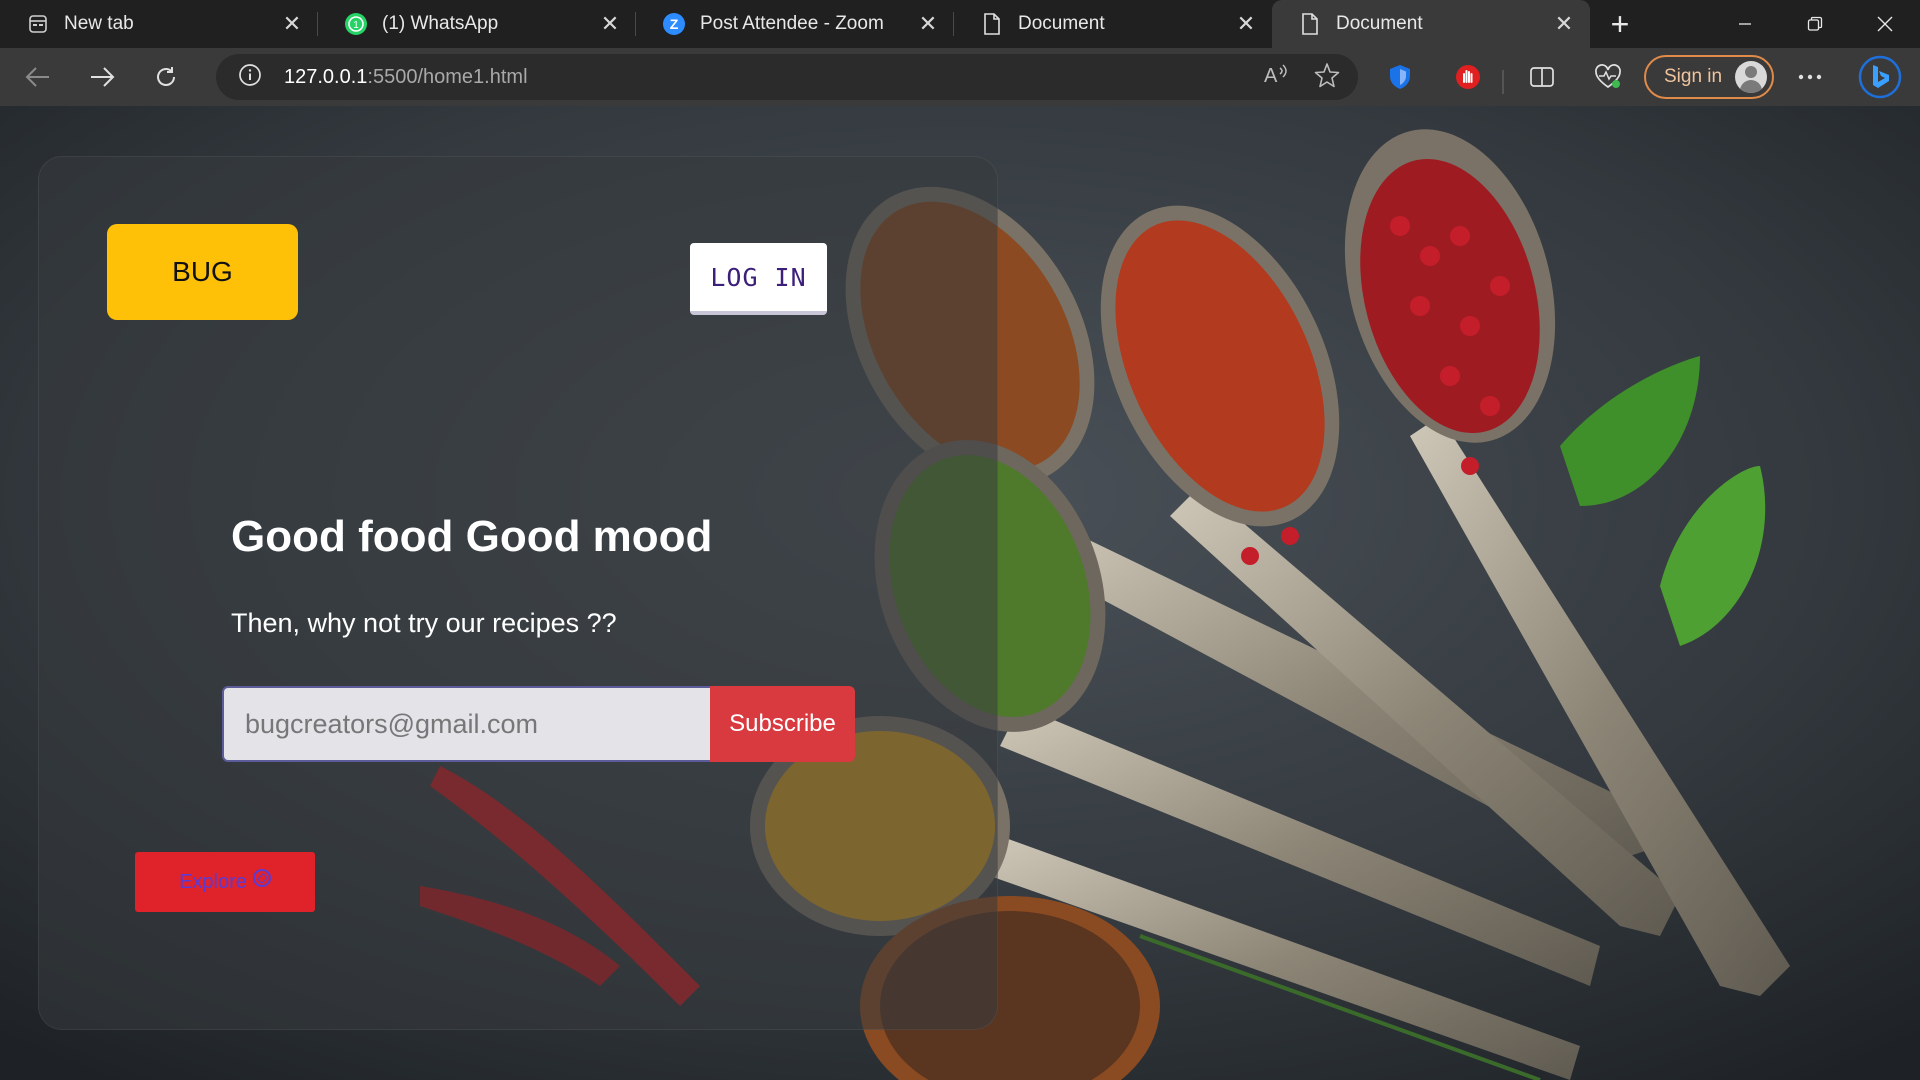 Image resolution: width=1920 pixels, height=1080 pixels. I want to click on minimize-icon, so click(1745, 24).